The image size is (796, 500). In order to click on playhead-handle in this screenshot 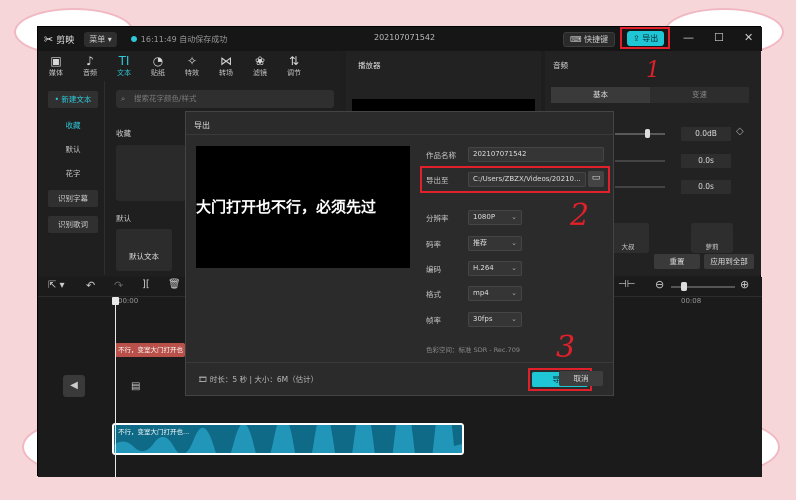, I will do `click(115, 301)`.